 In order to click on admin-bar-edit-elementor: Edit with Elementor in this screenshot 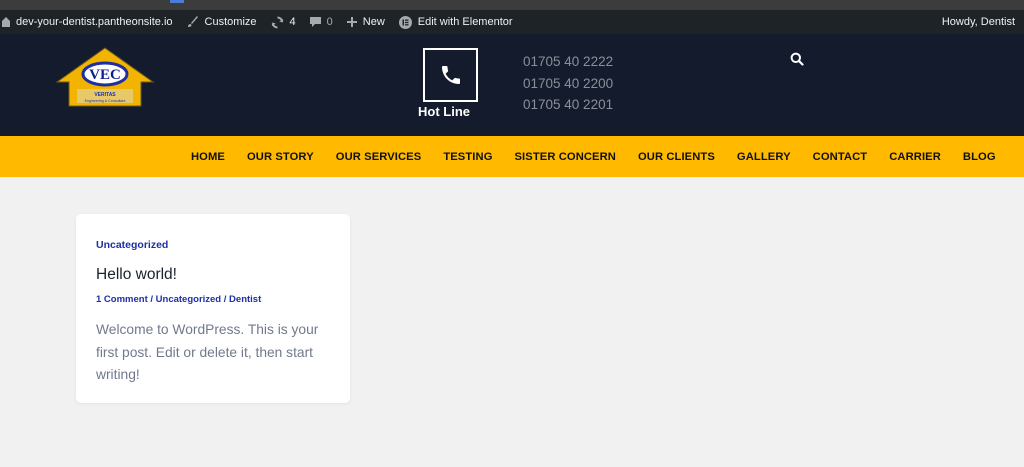, I will do `click(456, 22)`.